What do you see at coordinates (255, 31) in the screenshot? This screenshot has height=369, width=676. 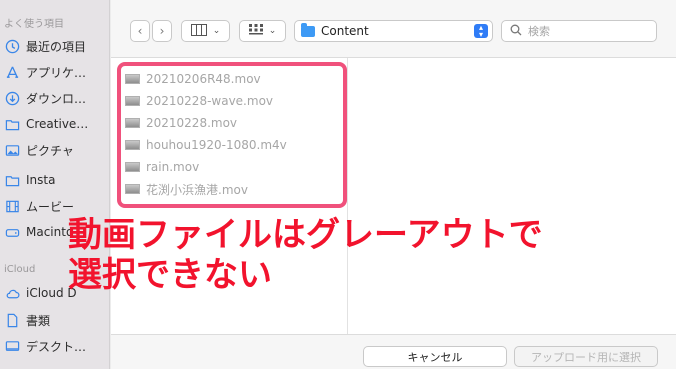 I see `grid-icon` at bounding box center [255, 31].